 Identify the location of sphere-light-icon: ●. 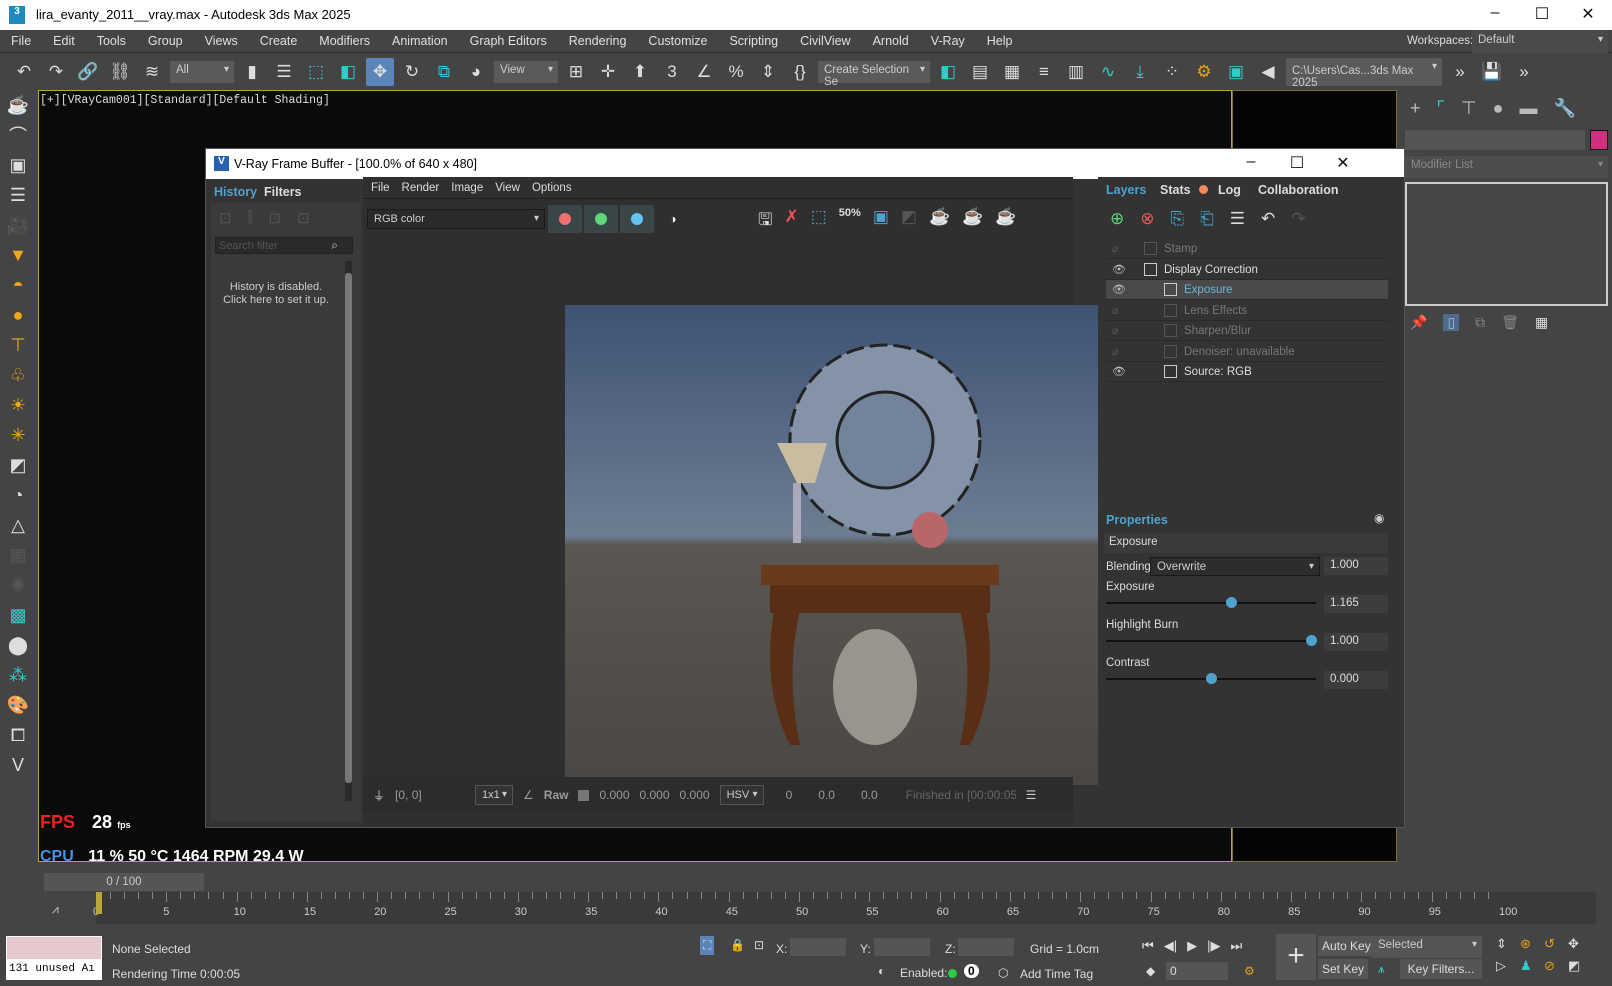
(18, 315).